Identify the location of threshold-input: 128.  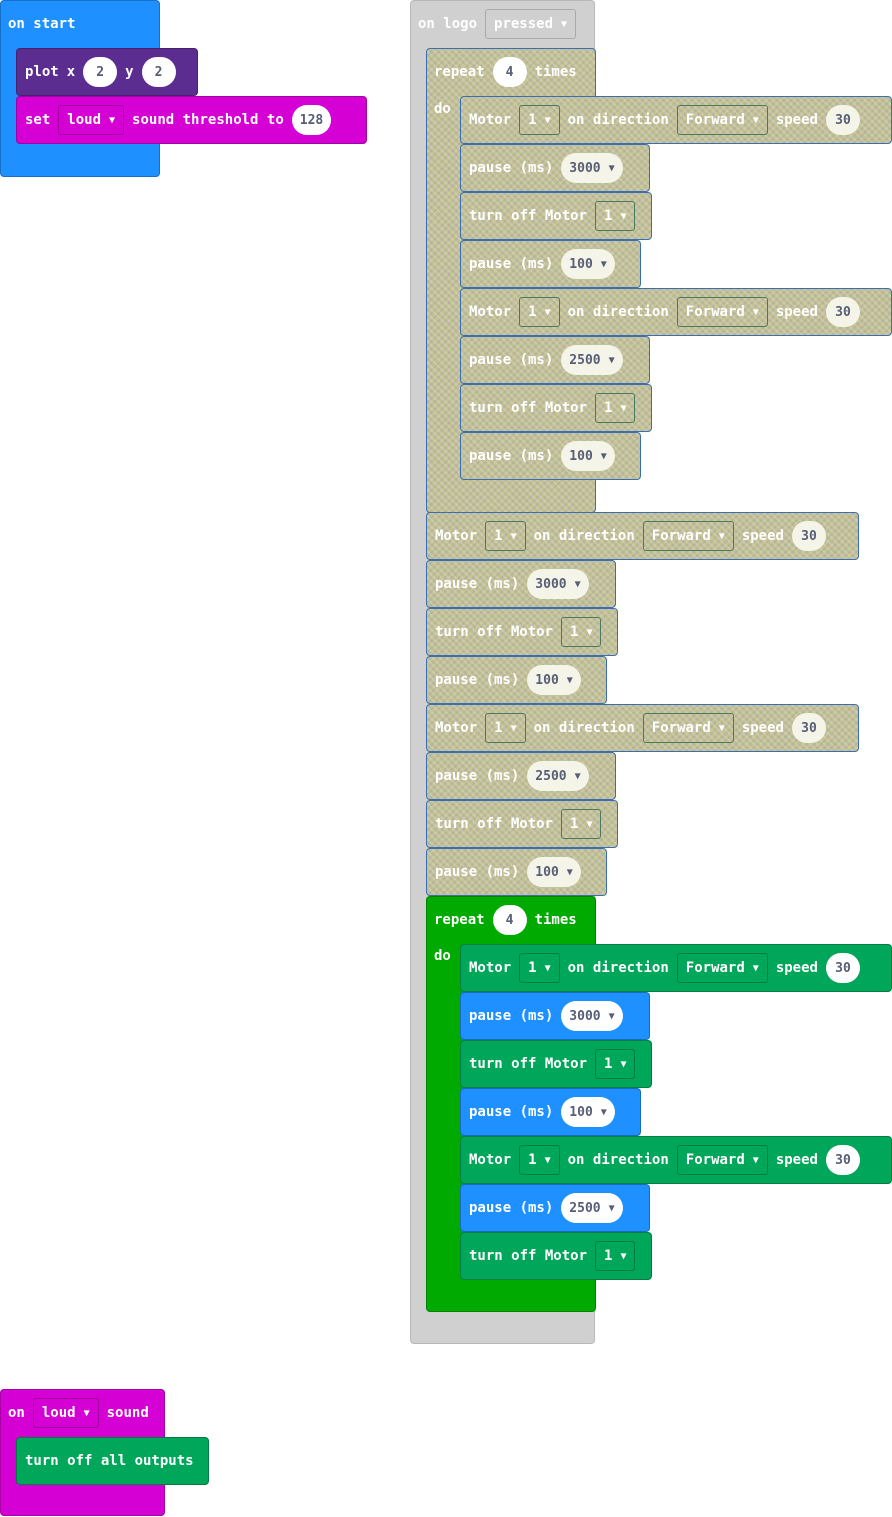
(311, 120).